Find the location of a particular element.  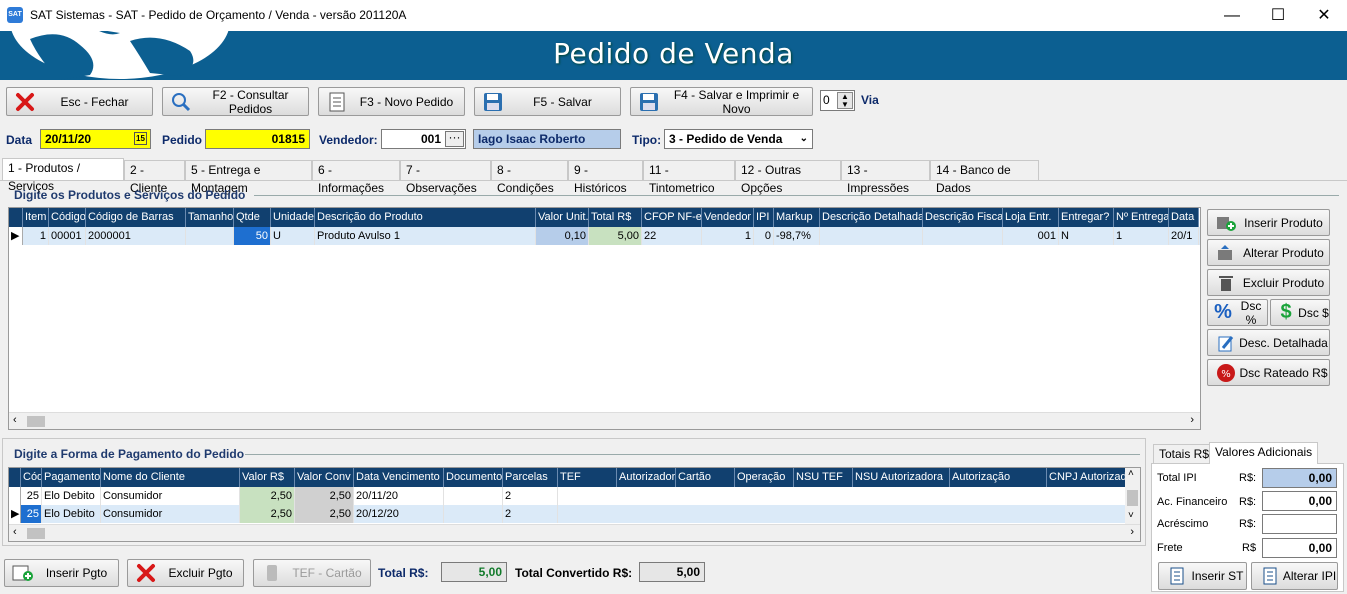

product-column-header: Data is located at coordinates (1184, 217).